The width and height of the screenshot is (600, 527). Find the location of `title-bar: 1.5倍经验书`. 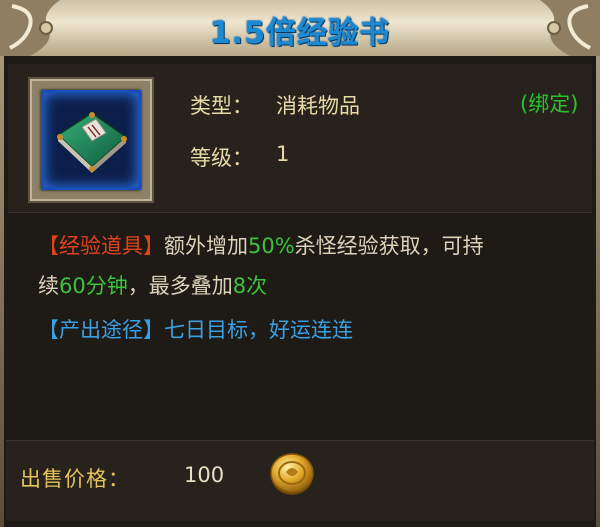

title-bar: 1.5倍经验书 is located at coordinates (300, 28).